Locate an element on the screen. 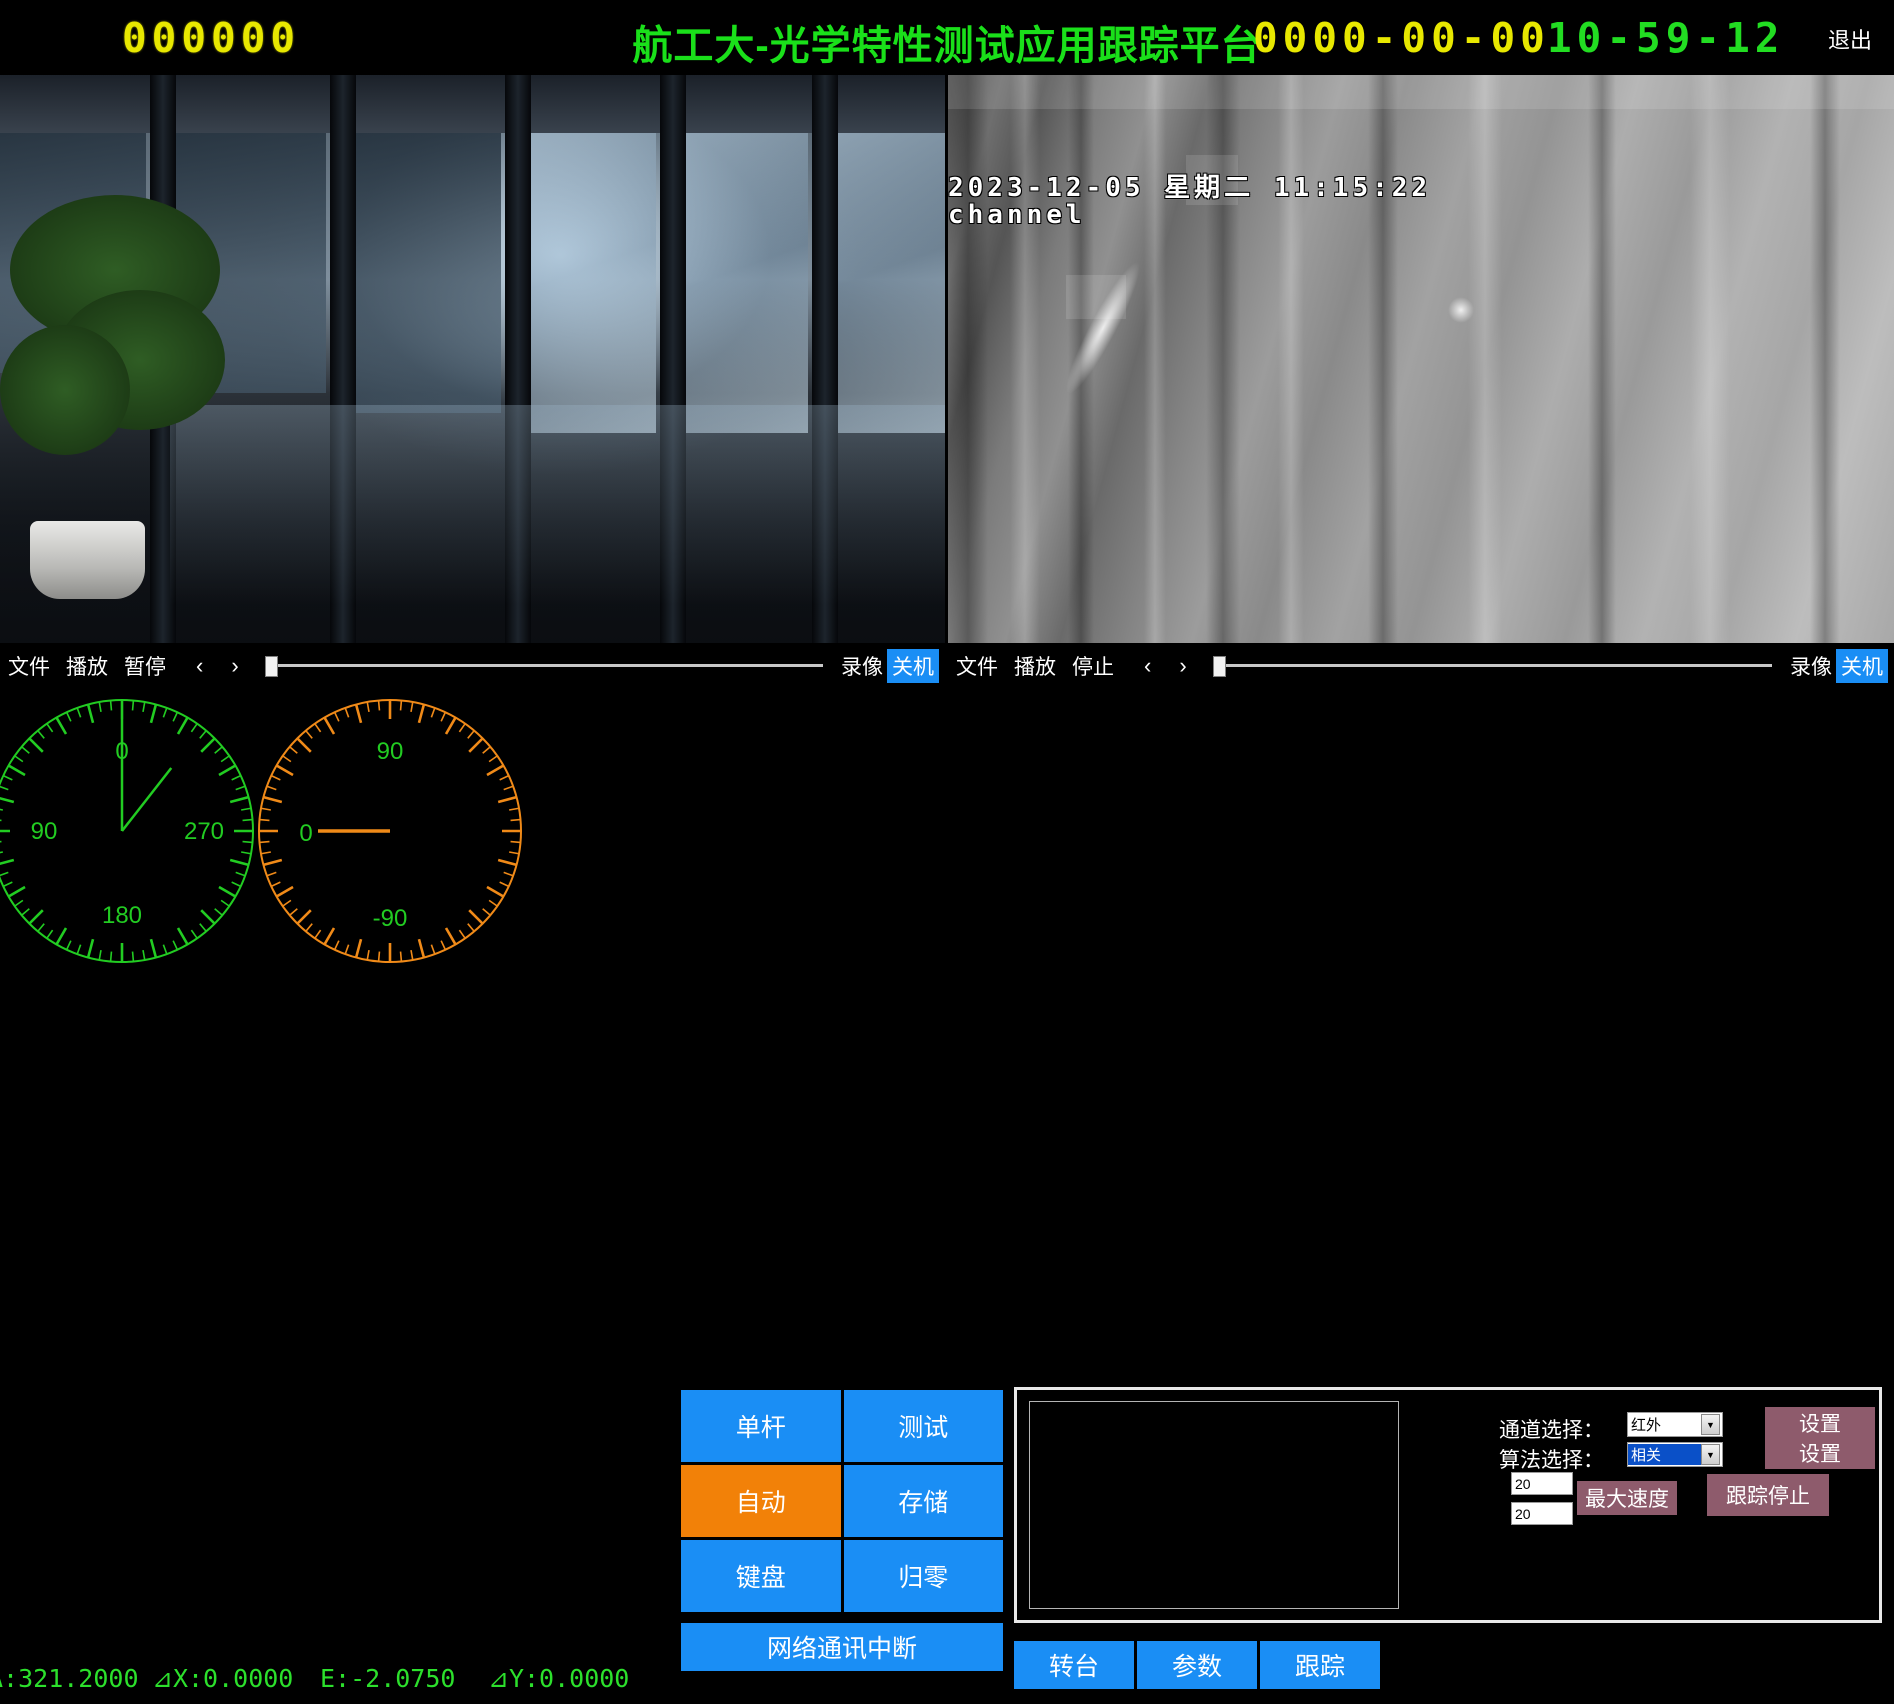  scene-floor-reflection is located at coordinates (557, 505).